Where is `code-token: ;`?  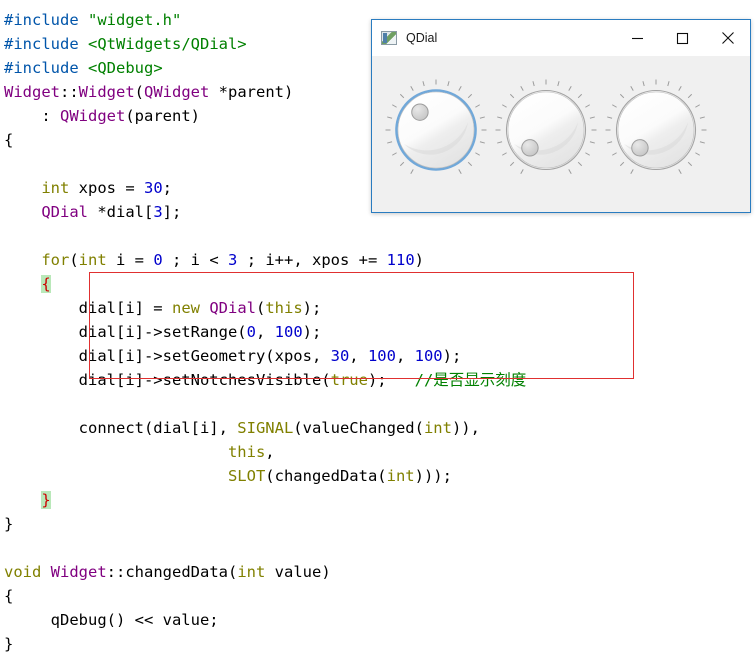 code-token: ; is located at coordinates (167, 188).